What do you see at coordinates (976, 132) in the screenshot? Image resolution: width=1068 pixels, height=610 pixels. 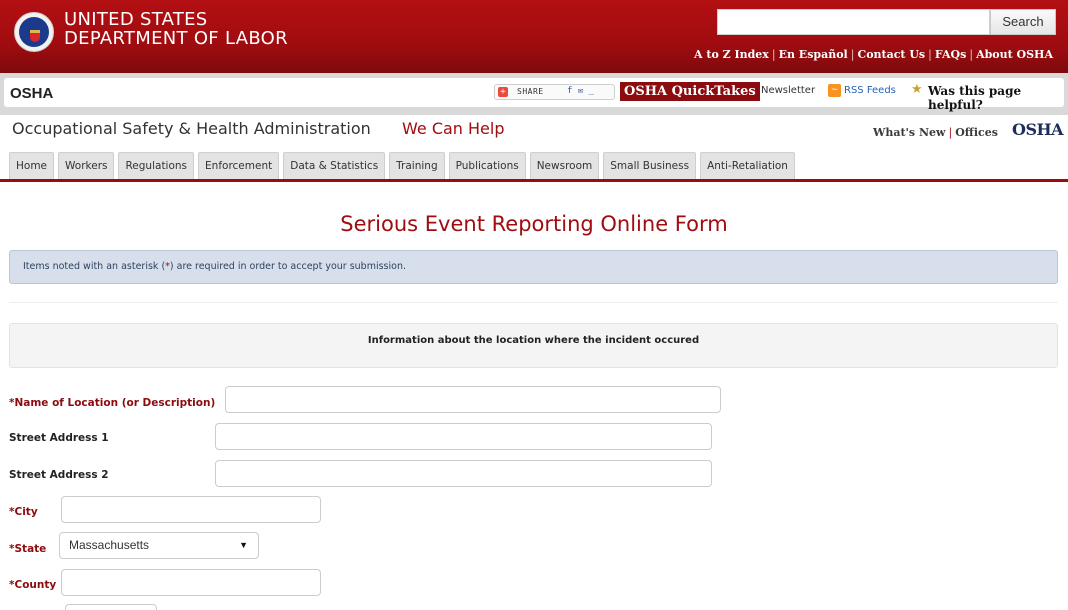 I see `offices-link: Offices` at bounding box center [976, 132].